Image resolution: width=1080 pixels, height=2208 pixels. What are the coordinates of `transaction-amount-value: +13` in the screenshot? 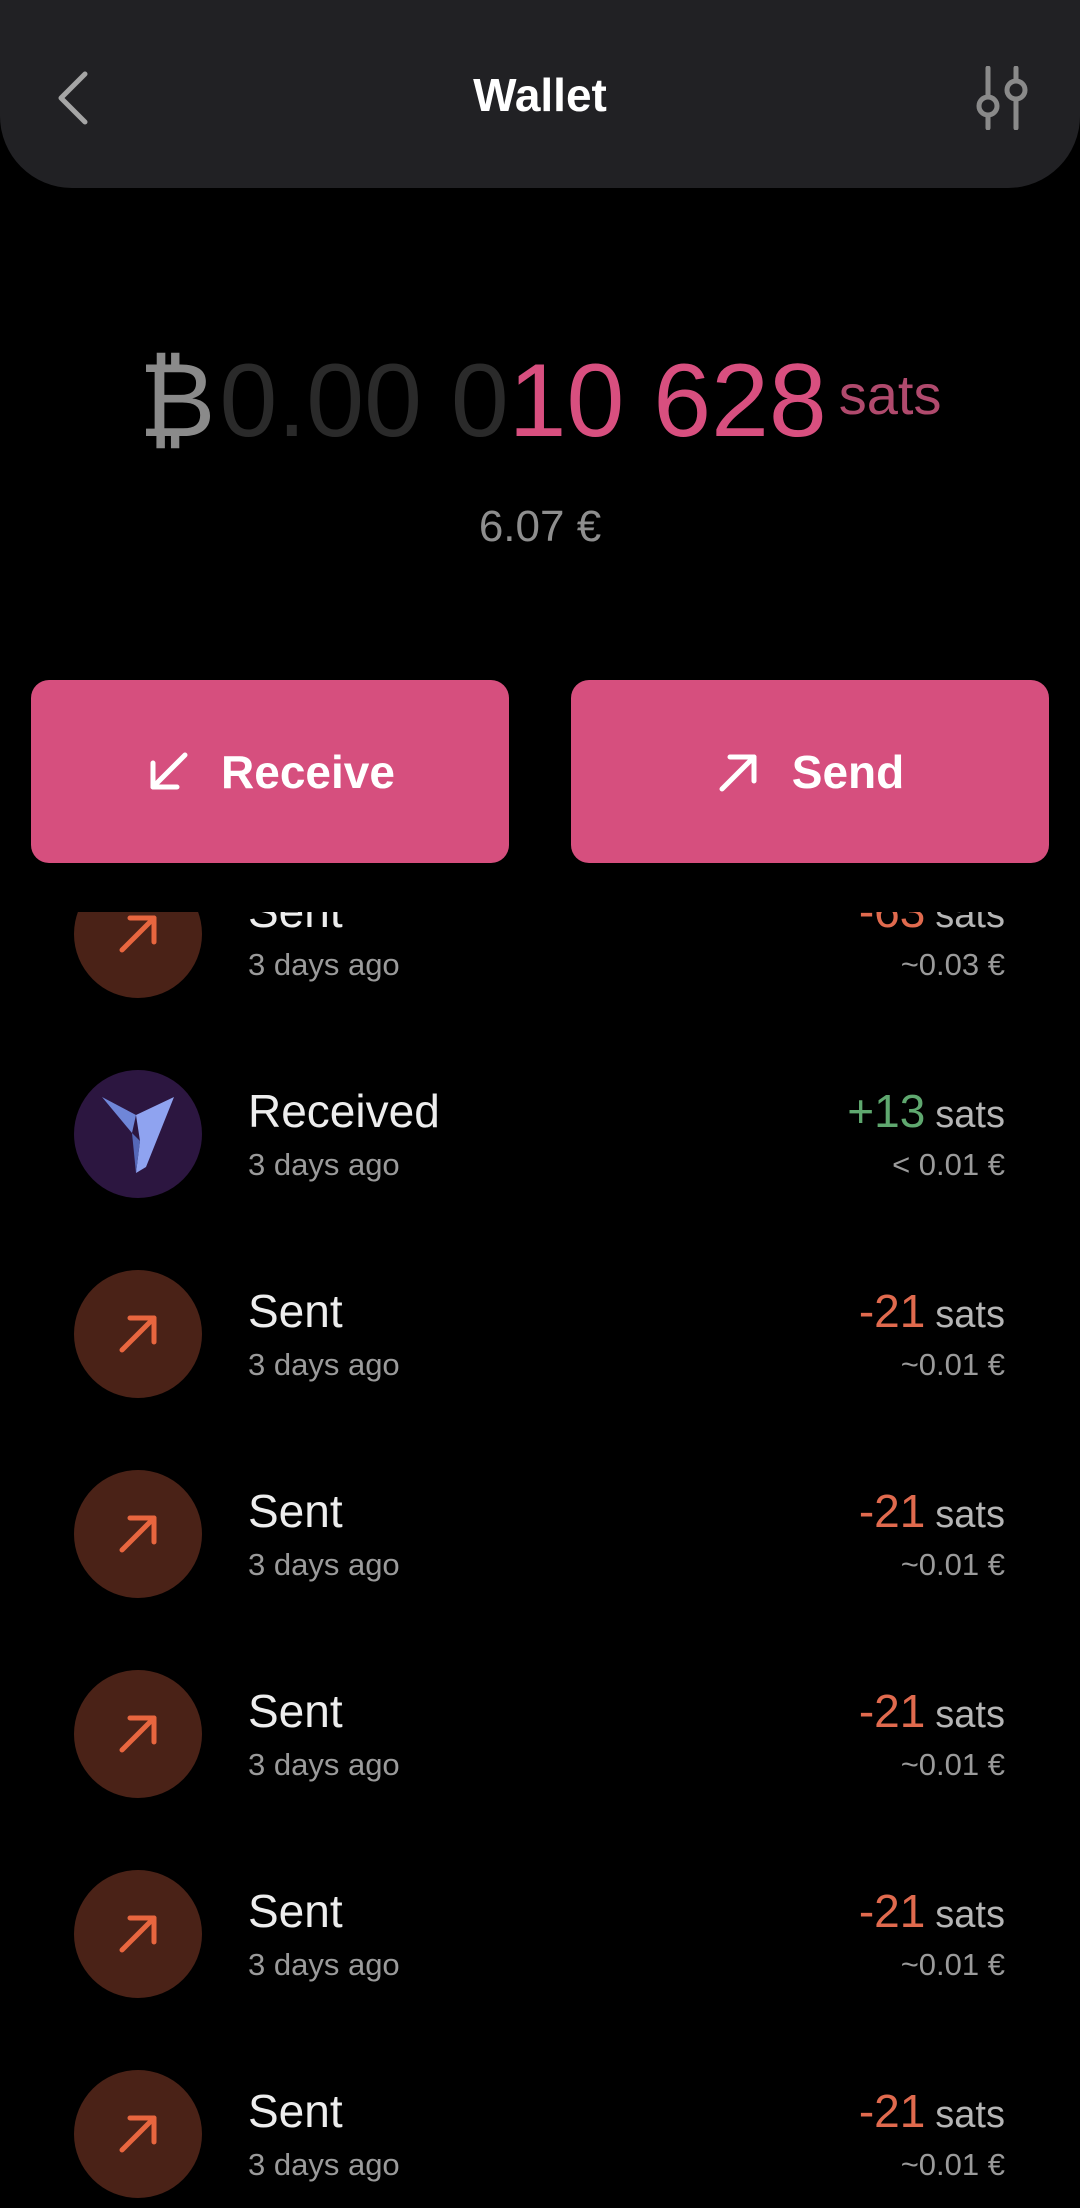 It's located at (886, 1111).